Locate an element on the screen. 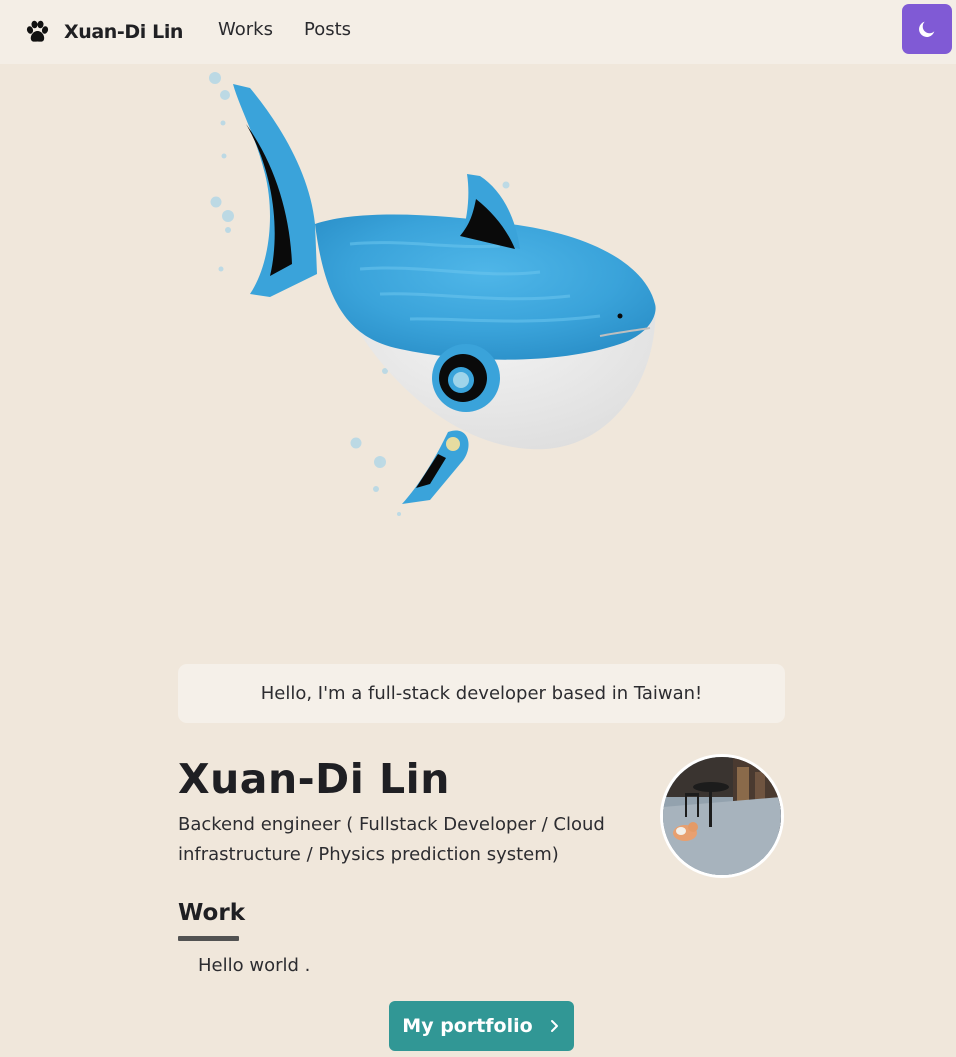 This screenshot has height=1057, width=956. nav-link-posts: Posts is located at coordinates (327, 29).